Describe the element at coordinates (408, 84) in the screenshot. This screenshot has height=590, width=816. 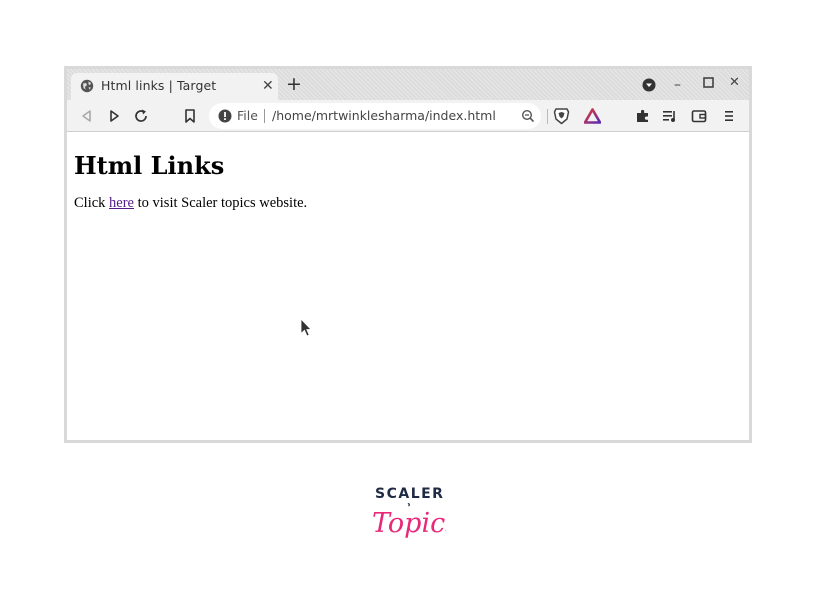
I see `tab-strip: Html links | Target ✕ + – ✕` at that location.